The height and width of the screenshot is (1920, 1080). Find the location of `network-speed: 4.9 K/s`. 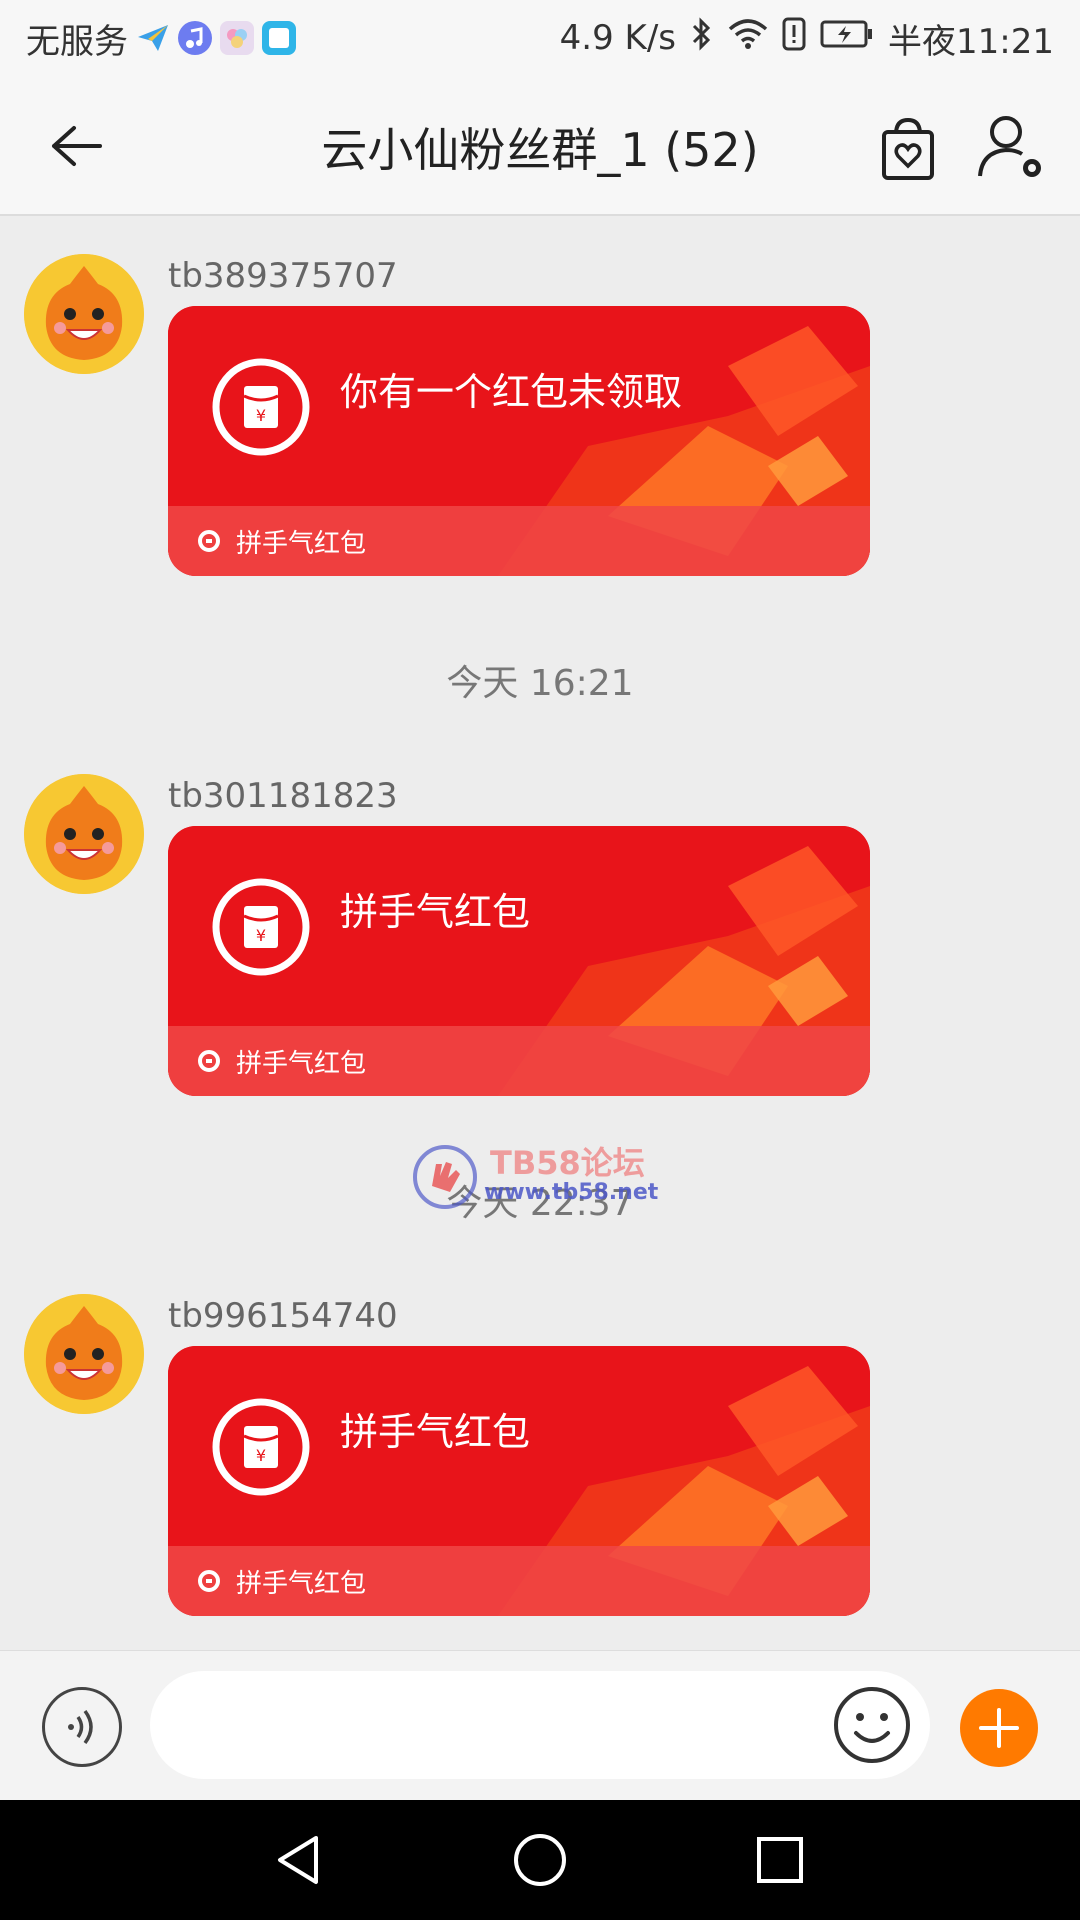

network-speed: 4.9 K/s is located at coordinates (618, 38).